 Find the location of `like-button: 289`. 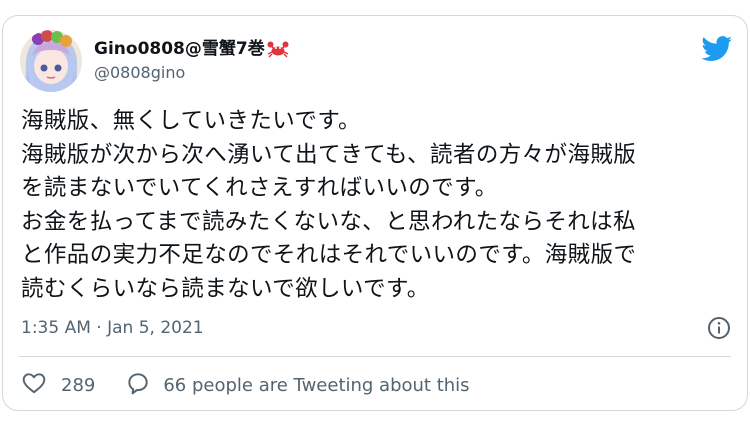

like-button: 289 is located at coordinates (58, 385).